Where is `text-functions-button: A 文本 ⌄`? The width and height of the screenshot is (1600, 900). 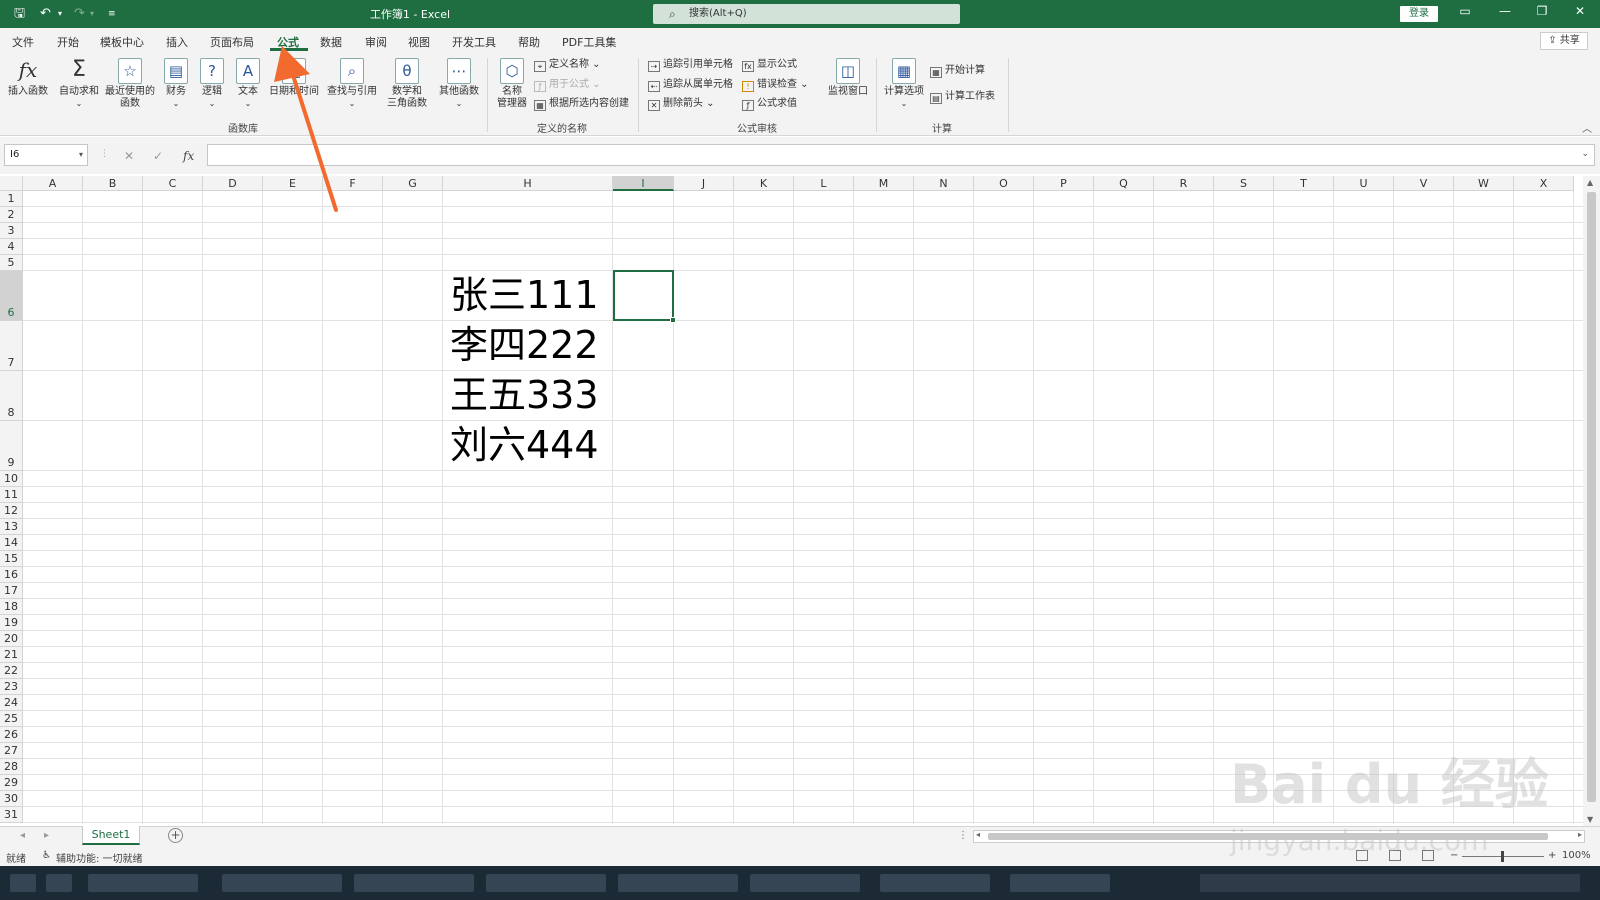 text-functions-button: A 文本 ⌄ is located at coordinates (248, 84).